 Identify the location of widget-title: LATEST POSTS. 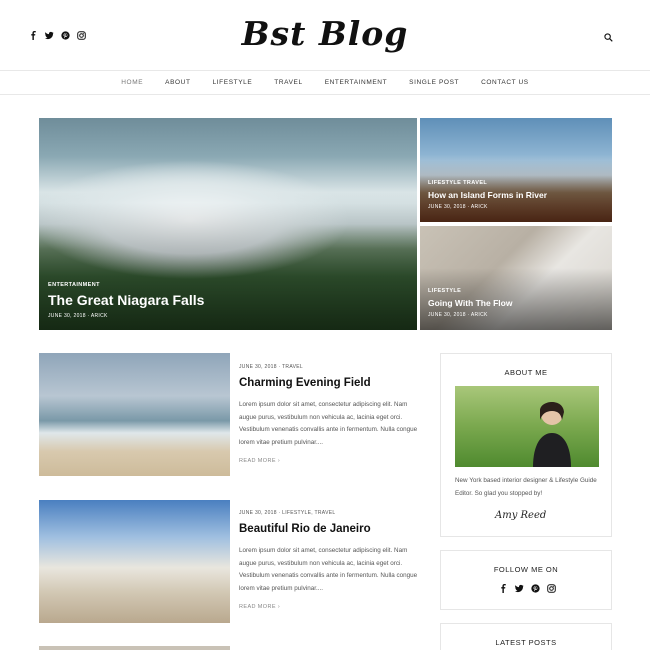
(526, 642).